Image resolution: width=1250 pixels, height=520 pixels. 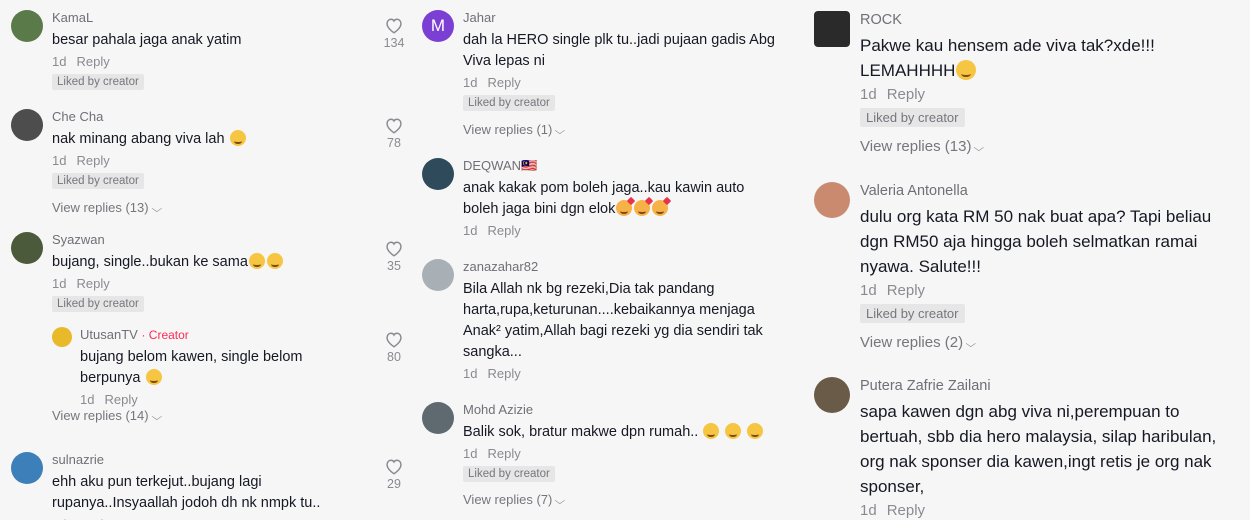 I want to click on view-replies-button: View replies (7) ⌵, so click(x=628, y=501).